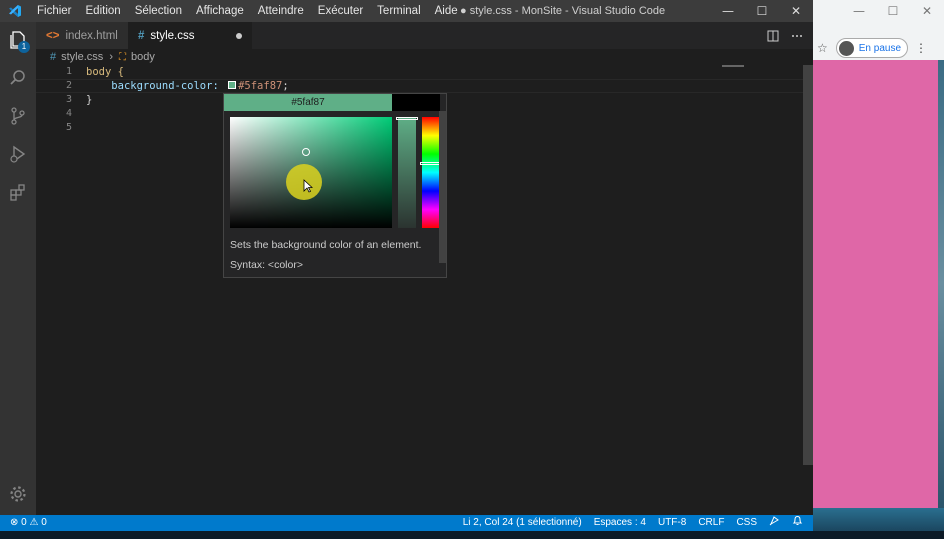 Image resolution: width=944 pixels, height=539 pixels. I want to click on line-number: 2, so click(68, 85).